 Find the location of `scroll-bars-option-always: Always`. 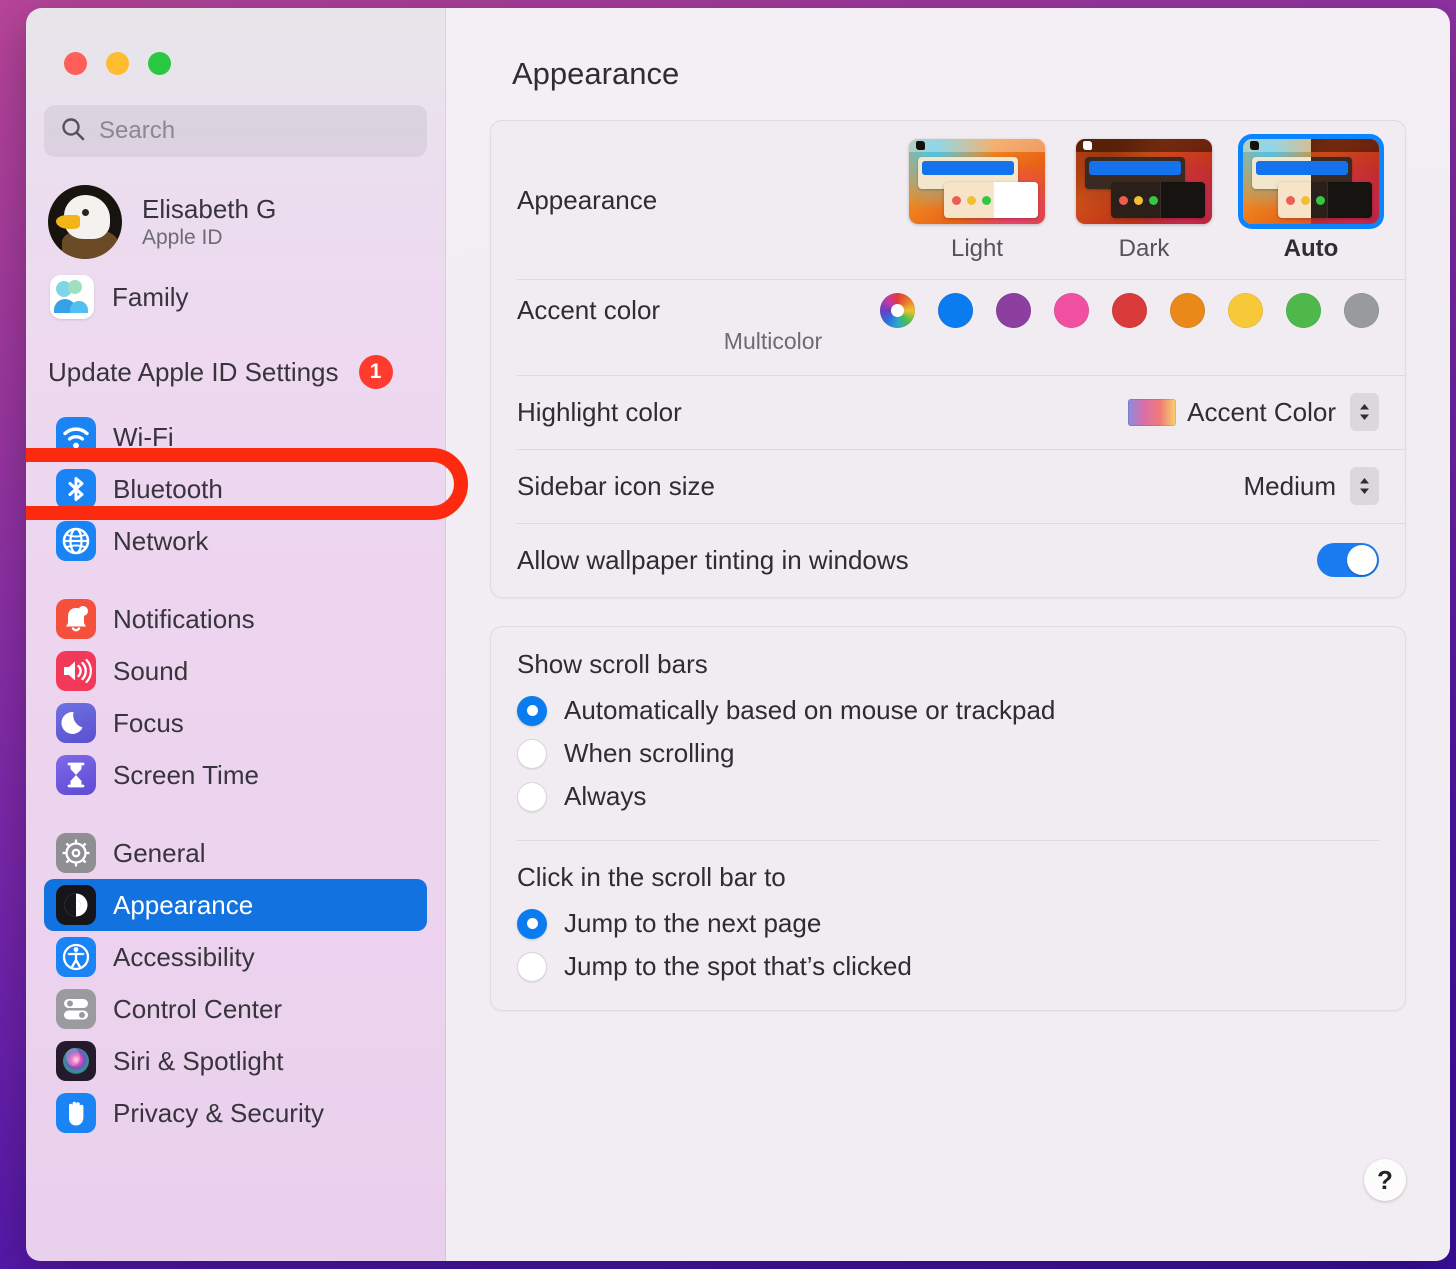

scroll-bars-option-always: Always is located at coordinates (948, 796).